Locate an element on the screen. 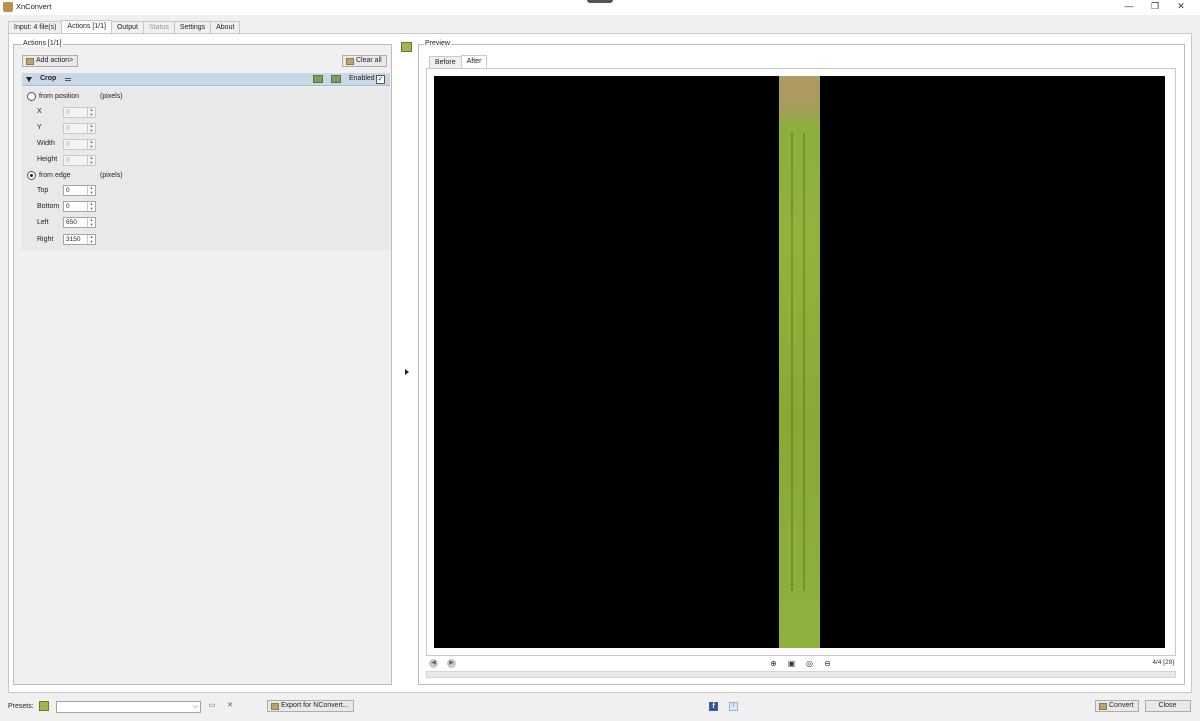 The width and height of the screenshot is (1200, 721). title-grip is located at coordinates (600, 1).